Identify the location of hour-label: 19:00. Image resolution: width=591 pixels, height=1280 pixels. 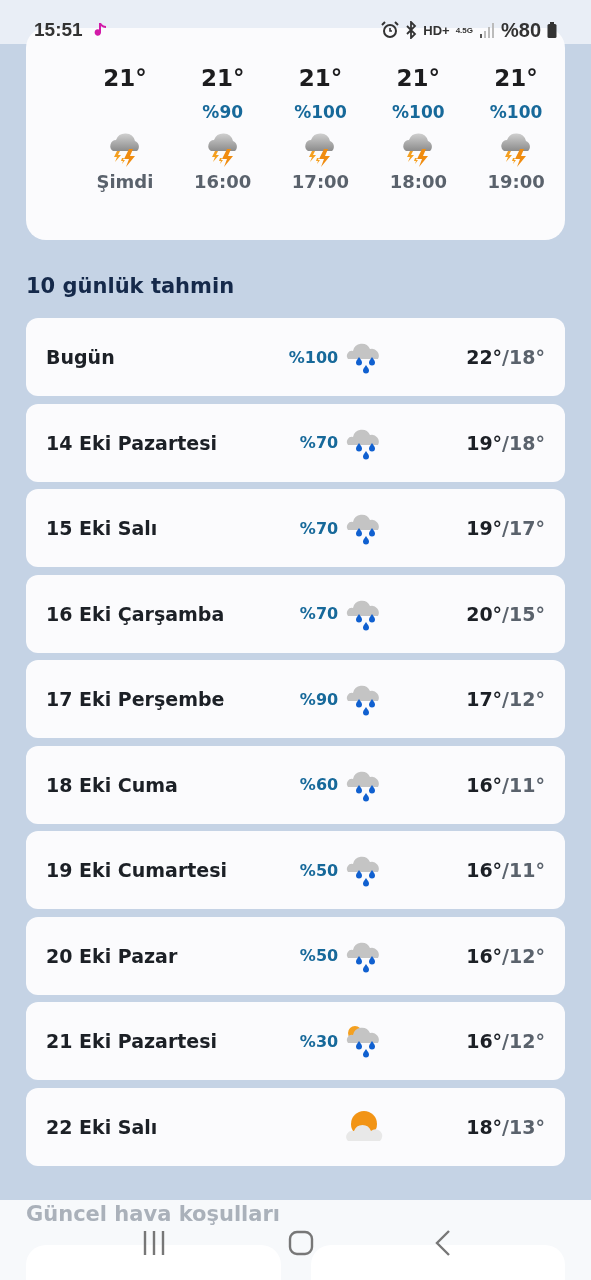
(516, 181).